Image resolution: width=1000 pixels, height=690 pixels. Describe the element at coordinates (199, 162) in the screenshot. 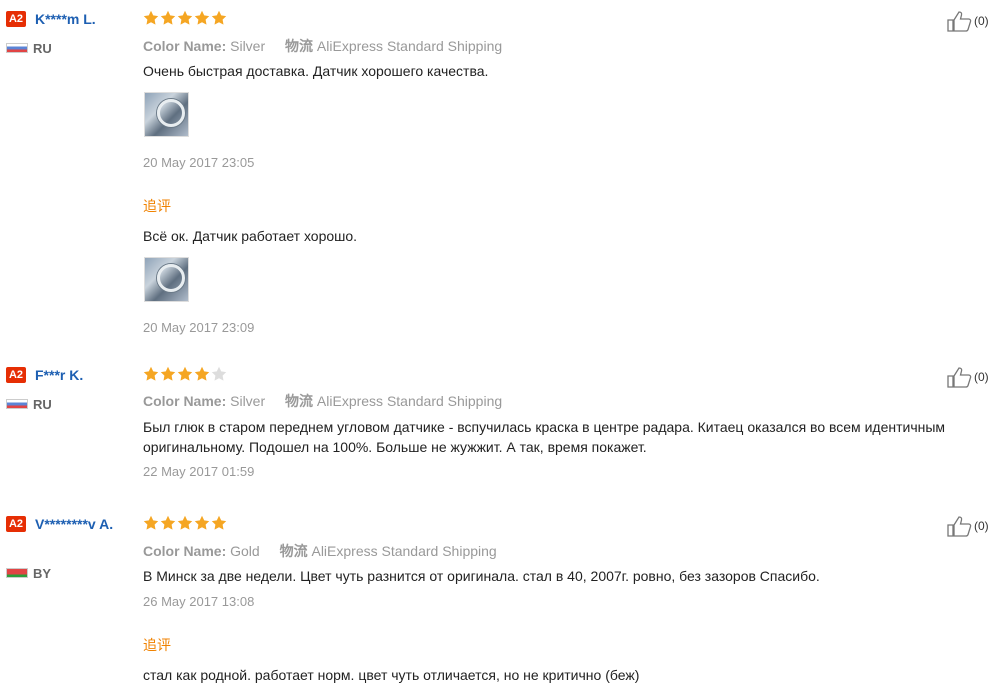

I see `review-date: 20 May 2017 23:05` at that location.